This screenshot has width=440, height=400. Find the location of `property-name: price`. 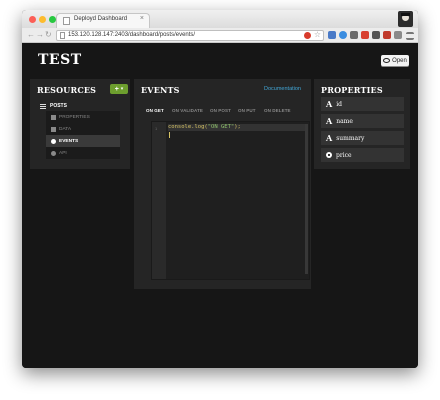

property-name: price is located at coordinates (344, 155).